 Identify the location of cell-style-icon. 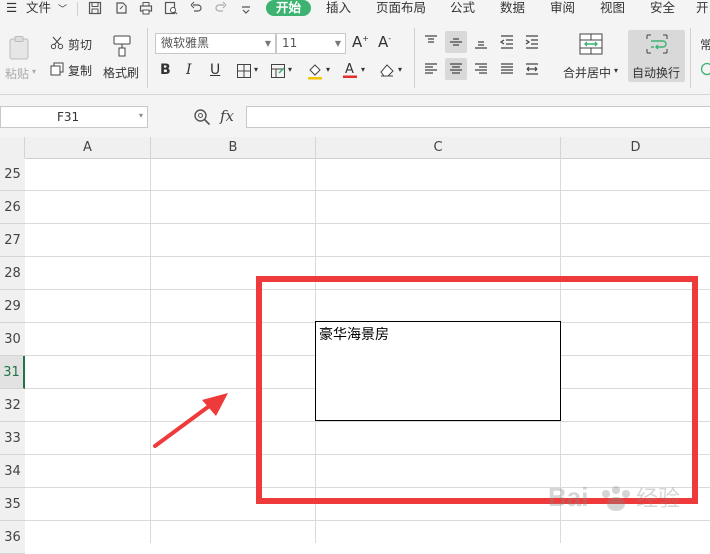
(278, 72).